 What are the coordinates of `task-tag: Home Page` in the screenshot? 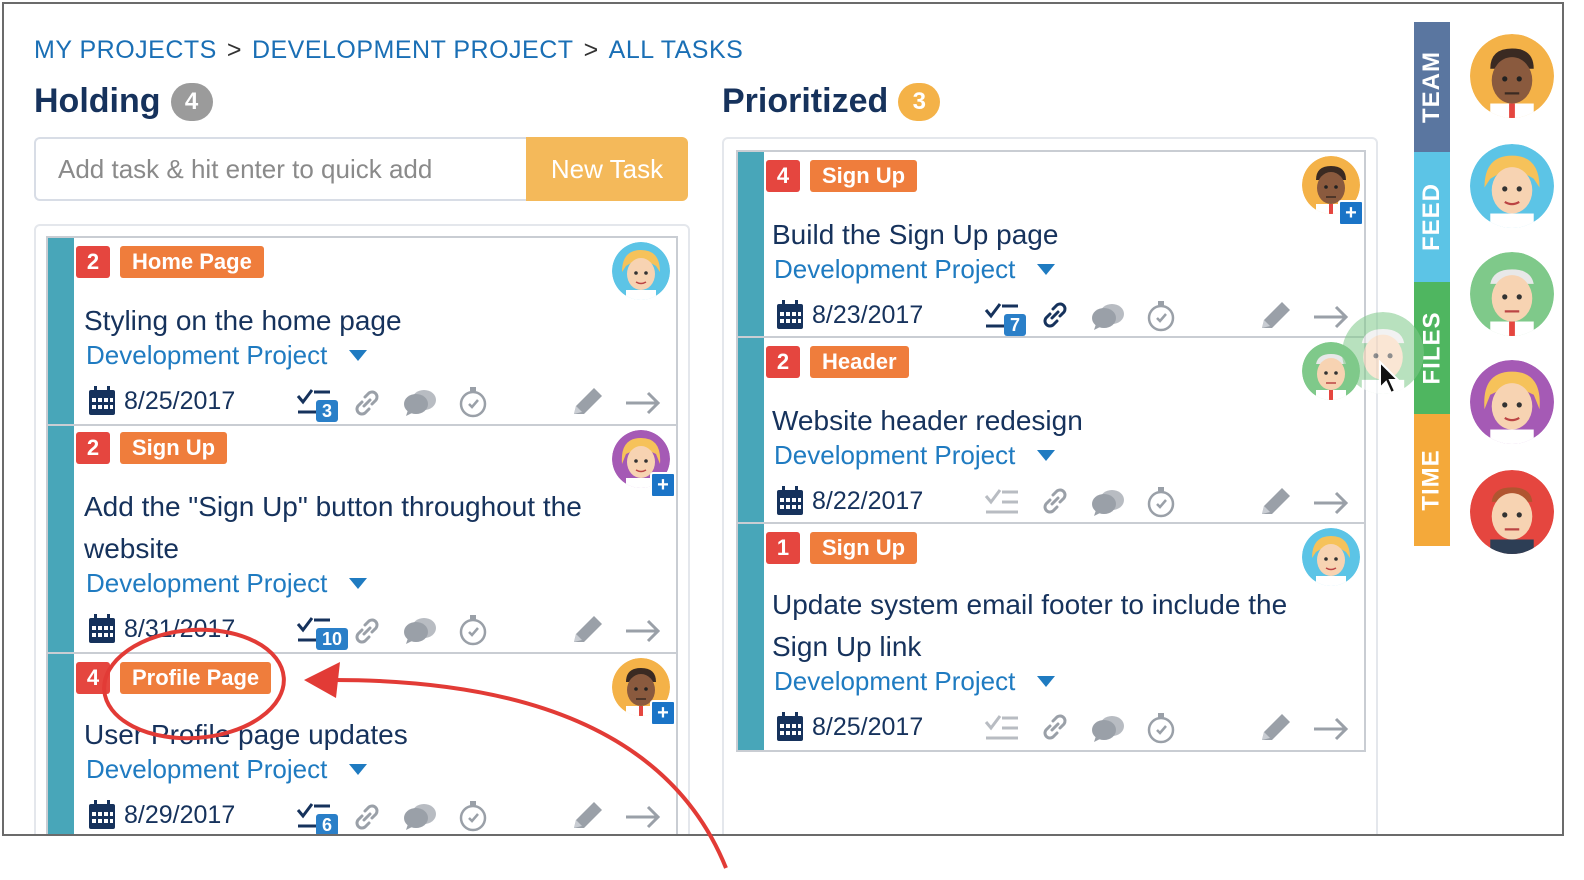 It's located at (192, 262).